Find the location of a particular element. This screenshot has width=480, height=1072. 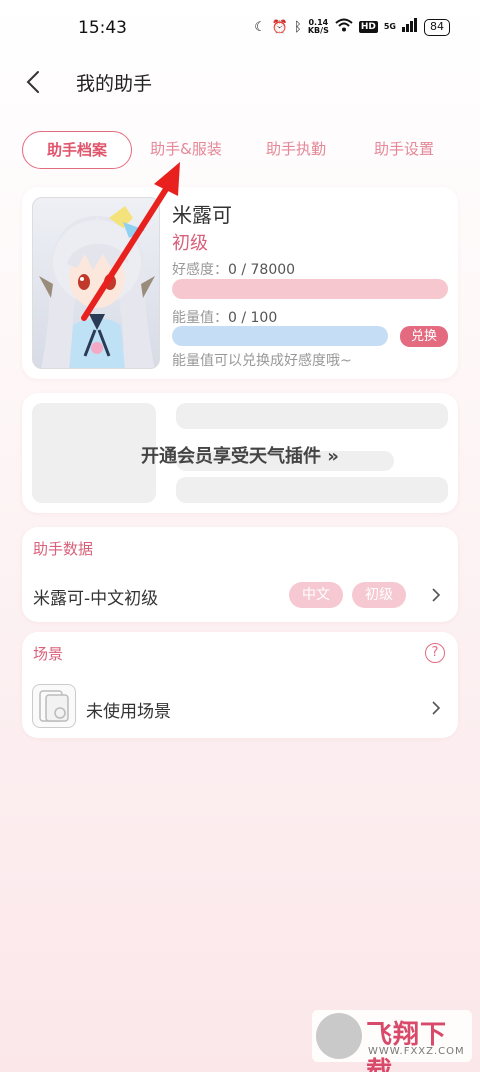

battery-icon: 84 is located at coordinates (437, 27).